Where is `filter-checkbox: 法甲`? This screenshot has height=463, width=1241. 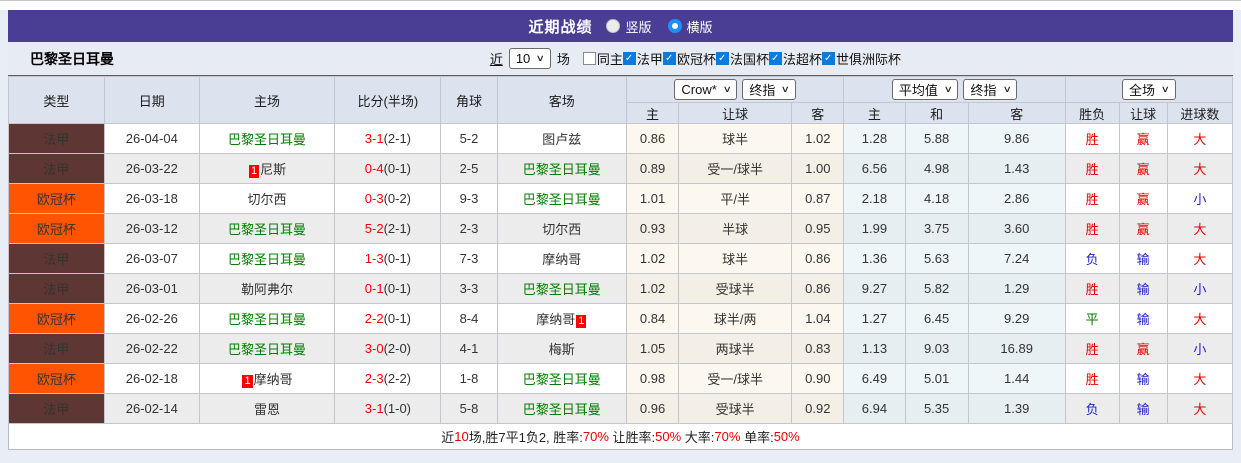
filter-checkbox: 法甲 is located at coordinates (642, 58).